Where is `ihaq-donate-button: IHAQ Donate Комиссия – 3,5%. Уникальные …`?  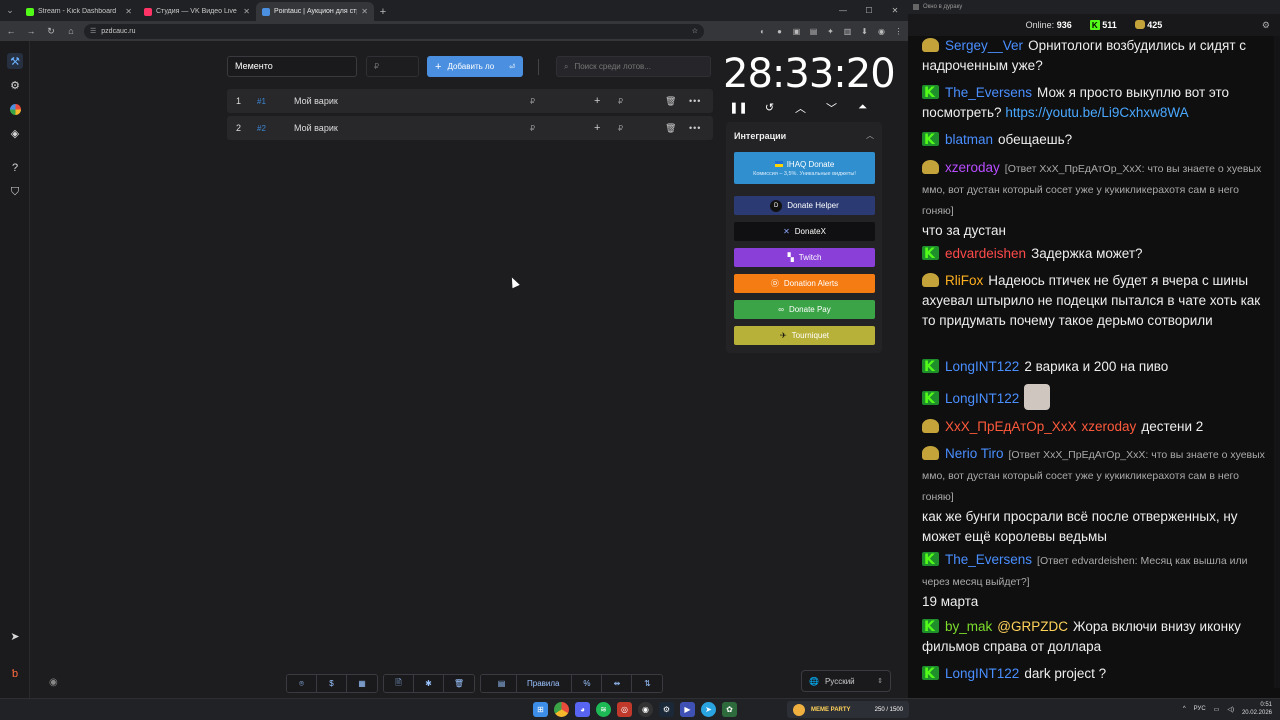
ihaq-donate-button: IHAQ Donate Комиссия – 3,5%. Уникальные … is located at coordinates (804, 168).